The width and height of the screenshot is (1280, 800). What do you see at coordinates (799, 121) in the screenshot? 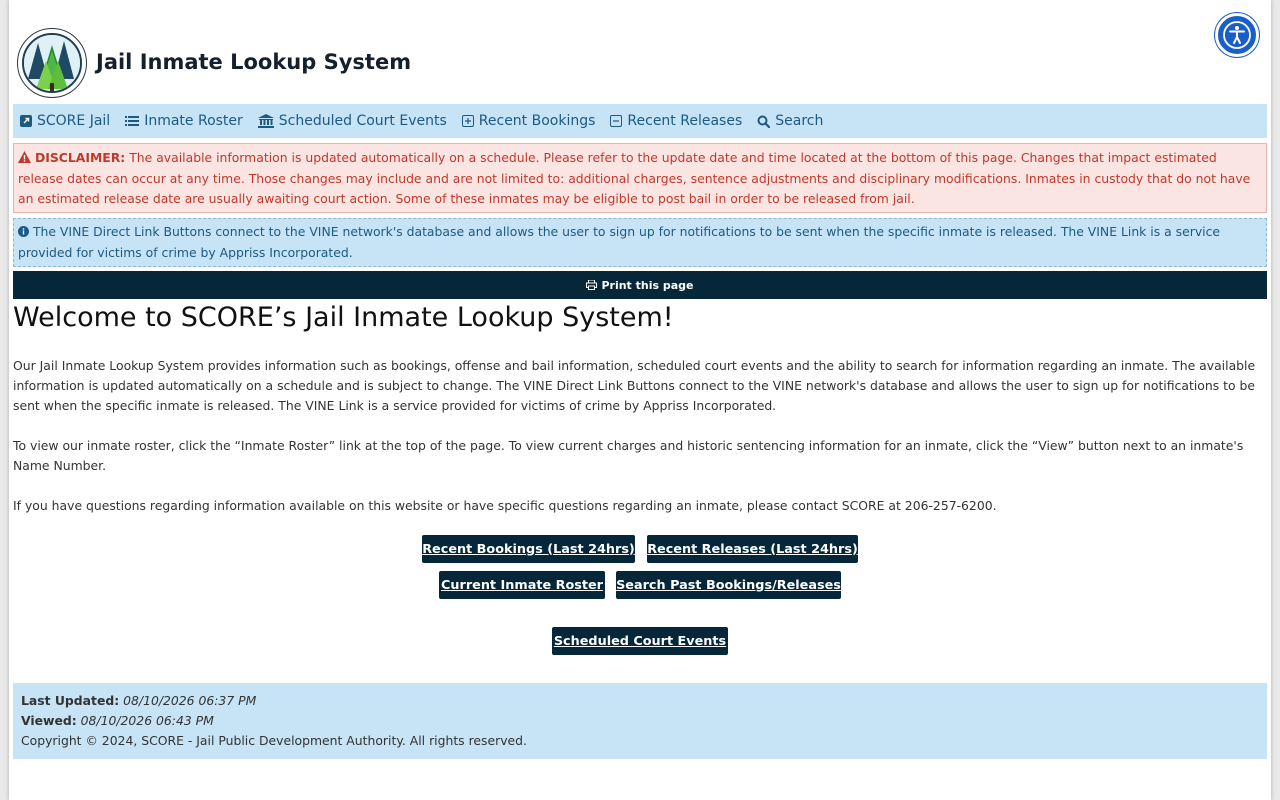
I see `nav-label: Search` at bounding box center [799, 121].